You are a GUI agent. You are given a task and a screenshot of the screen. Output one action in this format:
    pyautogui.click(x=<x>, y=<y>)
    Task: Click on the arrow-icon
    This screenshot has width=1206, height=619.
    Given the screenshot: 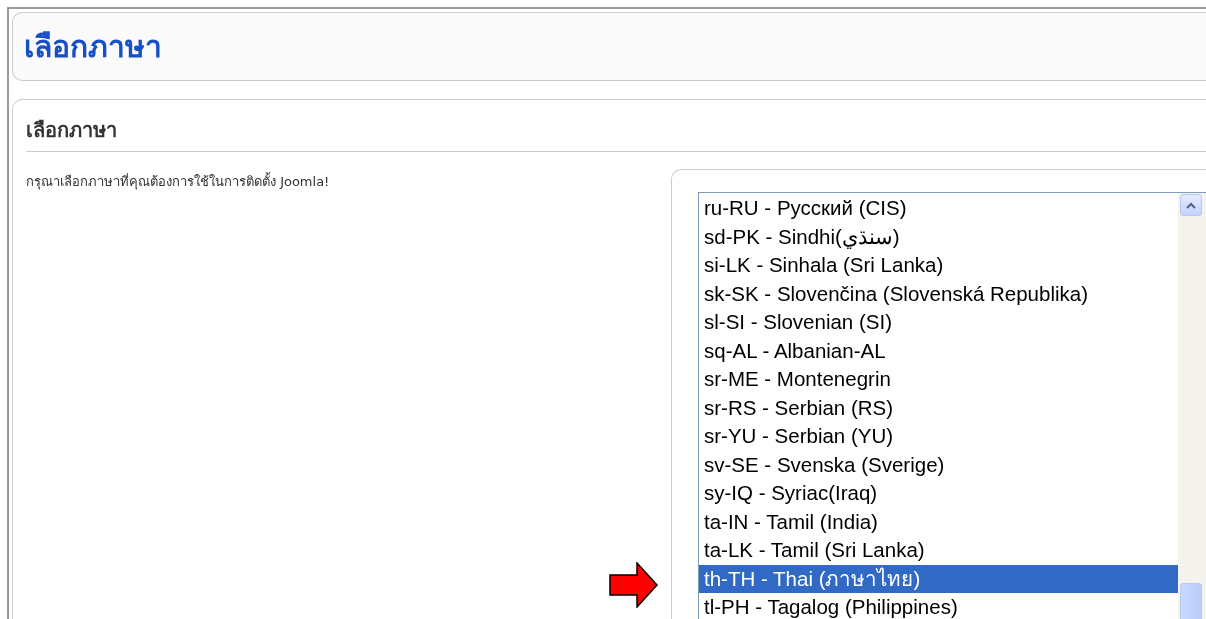 What is the action you would take?
    pyautogui.click(x=634, y=585)
    